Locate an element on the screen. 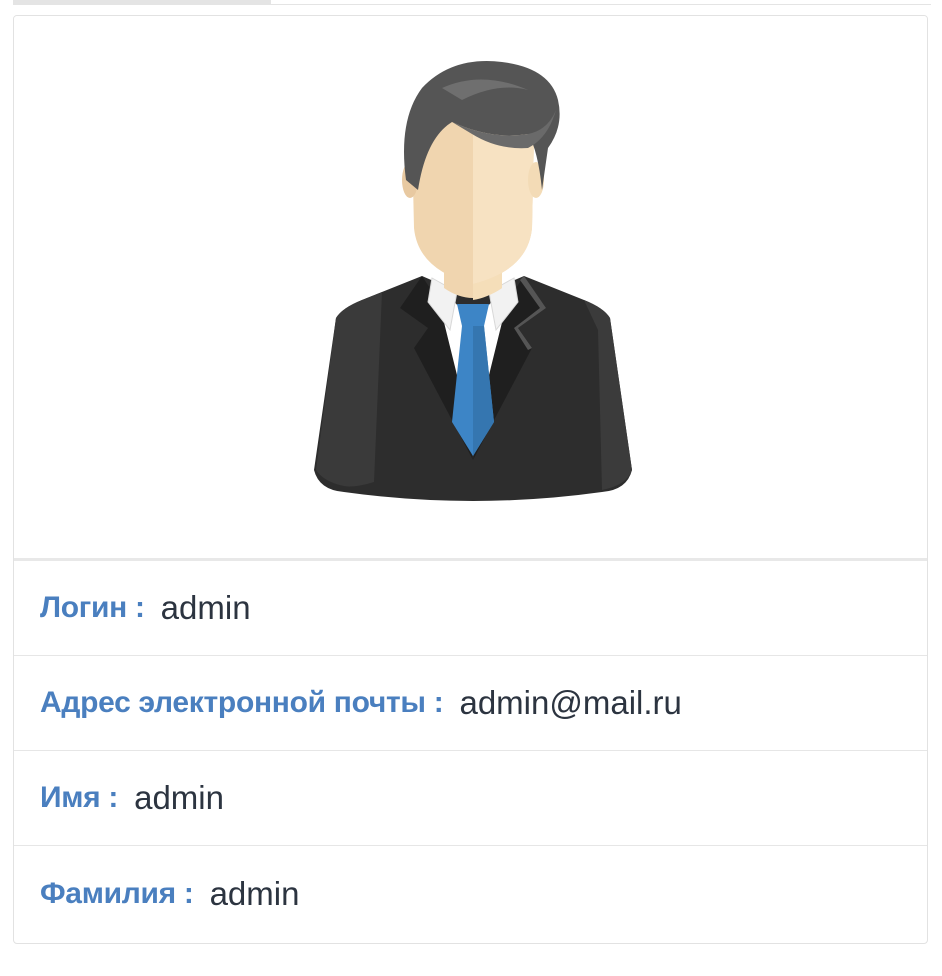 Image resolution: width=942 pixels, height=976 pixels. top-tab-strip is located at coordinates (471, 3).